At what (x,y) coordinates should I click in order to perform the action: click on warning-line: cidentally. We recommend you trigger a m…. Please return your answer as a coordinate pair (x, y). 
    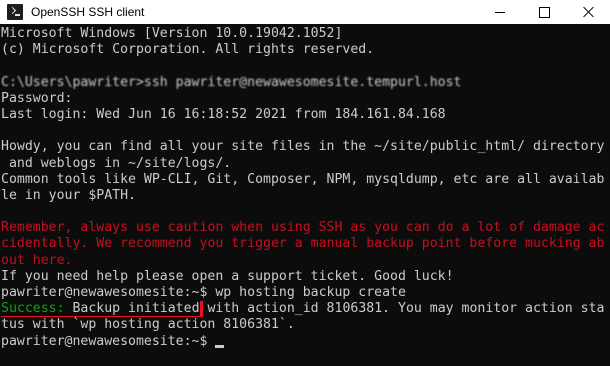
    Looking at the image, I should click on (303, 244).